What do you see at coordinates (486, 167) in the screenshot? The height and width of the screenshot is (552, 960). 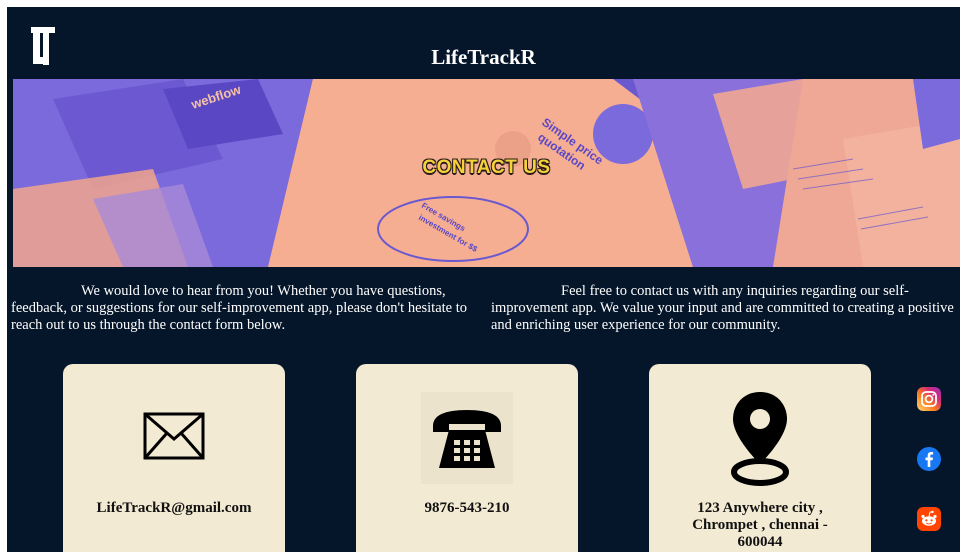 I see `hero-title: CONTACT US` at bounding box center [486, 167].